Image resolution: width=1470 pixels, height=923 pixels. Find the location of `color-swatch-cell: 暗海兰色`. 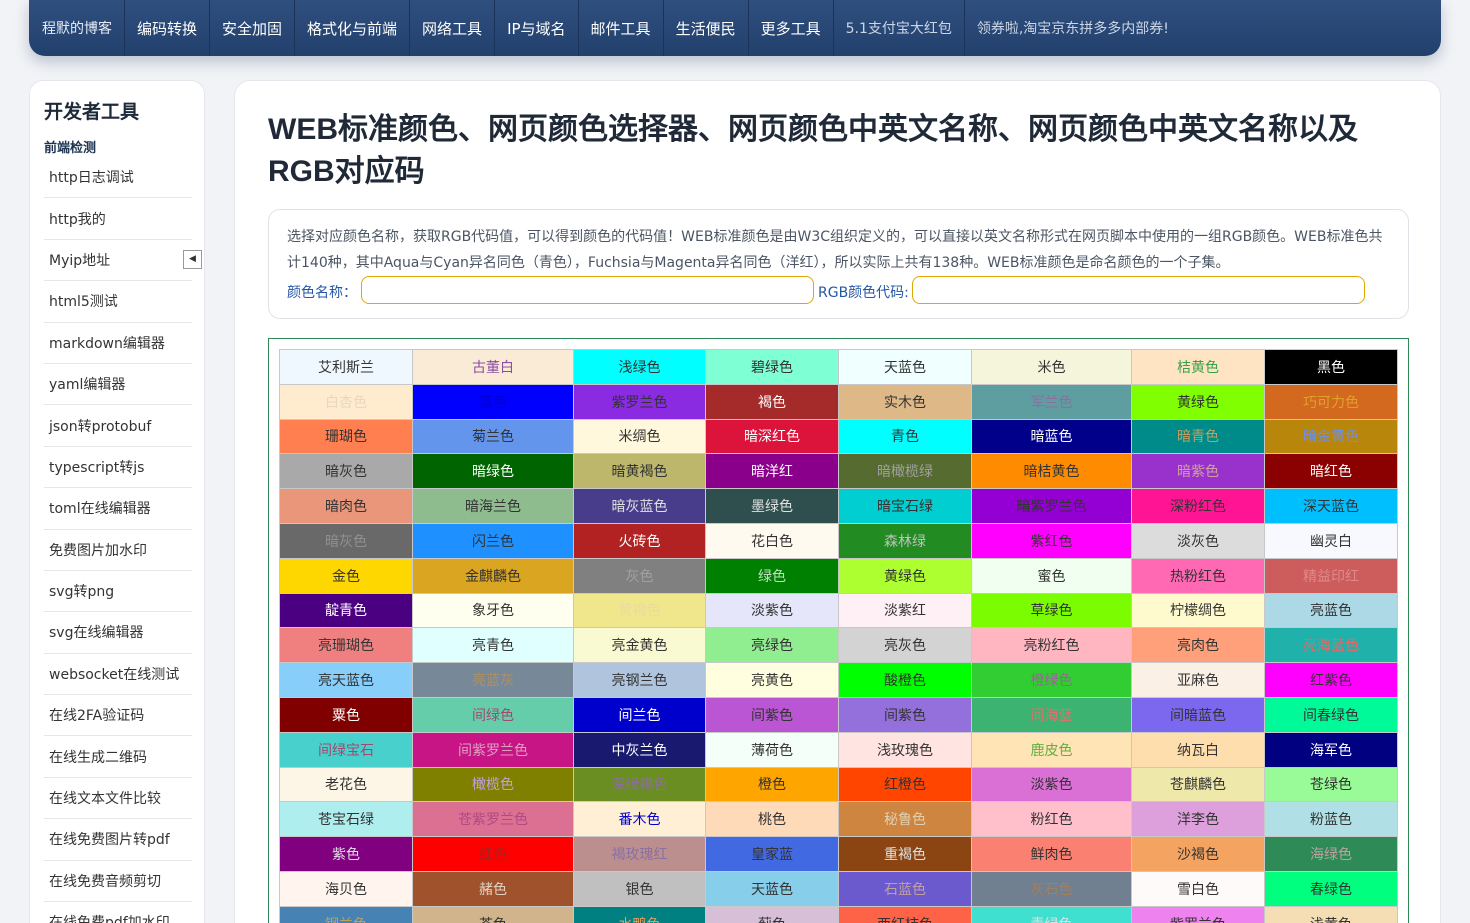

color-swatch-cell: 暗海兰色 is located at coordinates (493, 506).